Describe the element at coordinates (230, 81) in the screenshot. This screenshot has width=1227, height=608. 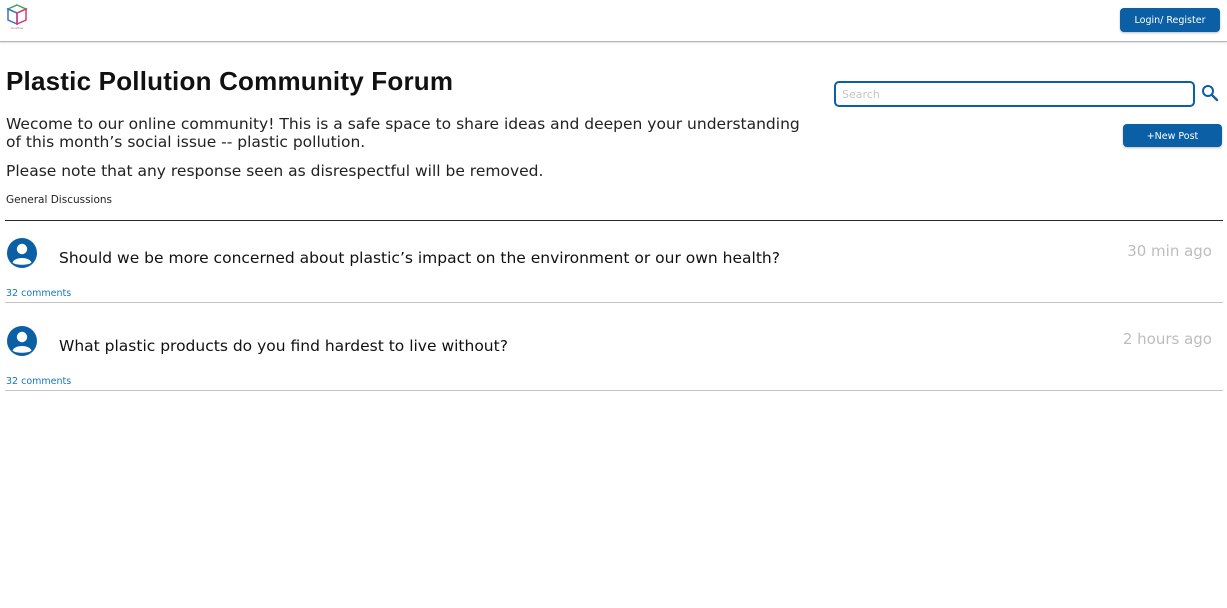
I see `page-title: Plastic Pollution Community Forum` at that location.